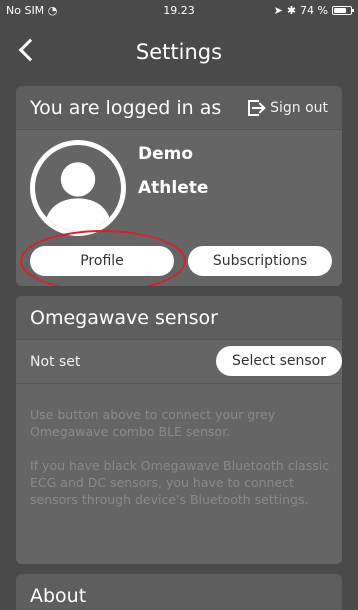 Image resolution: width=358 pixels, height=610 pixels. I want to click on sensor-heading: Omegawave sensor, so click(124, 317).